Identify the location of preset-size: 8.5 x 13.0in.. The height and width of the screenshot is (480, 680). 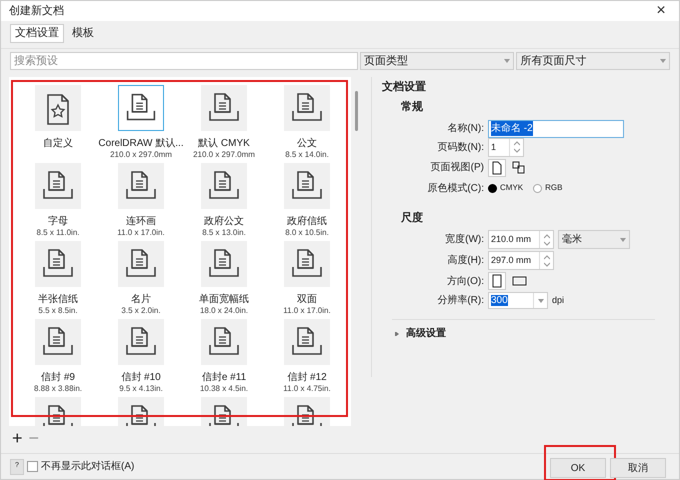
(224, 233).